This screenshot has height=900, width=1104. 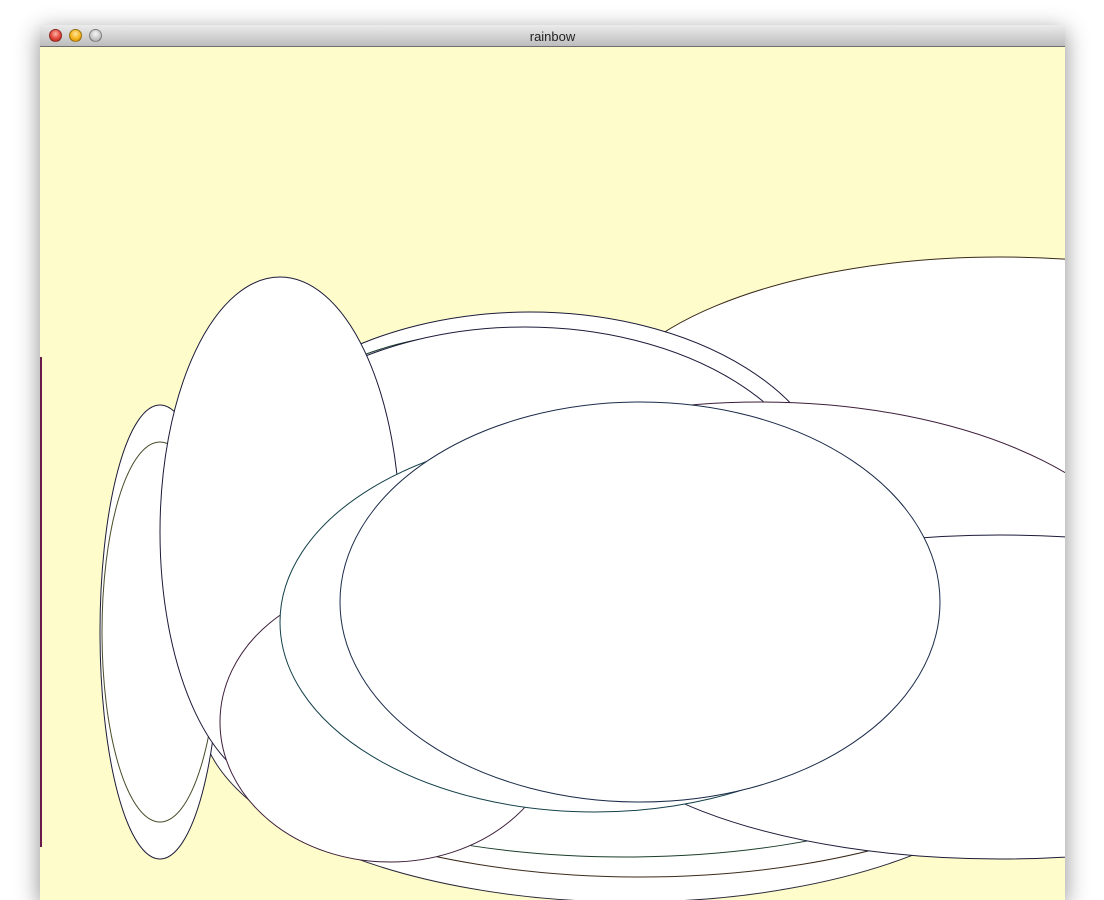 I want to click on title-bar: rainbow, so click(x=552, y=36).